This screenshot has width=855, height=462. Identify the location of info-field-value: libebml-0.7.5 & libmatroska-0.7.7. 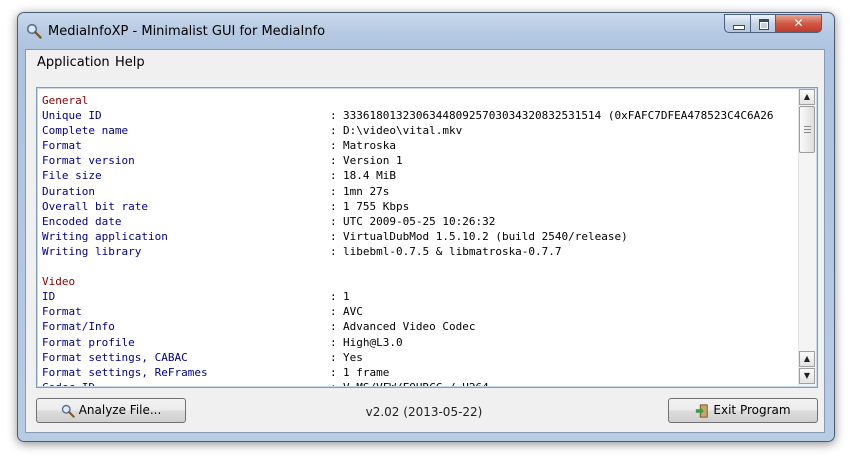
(452, 251).